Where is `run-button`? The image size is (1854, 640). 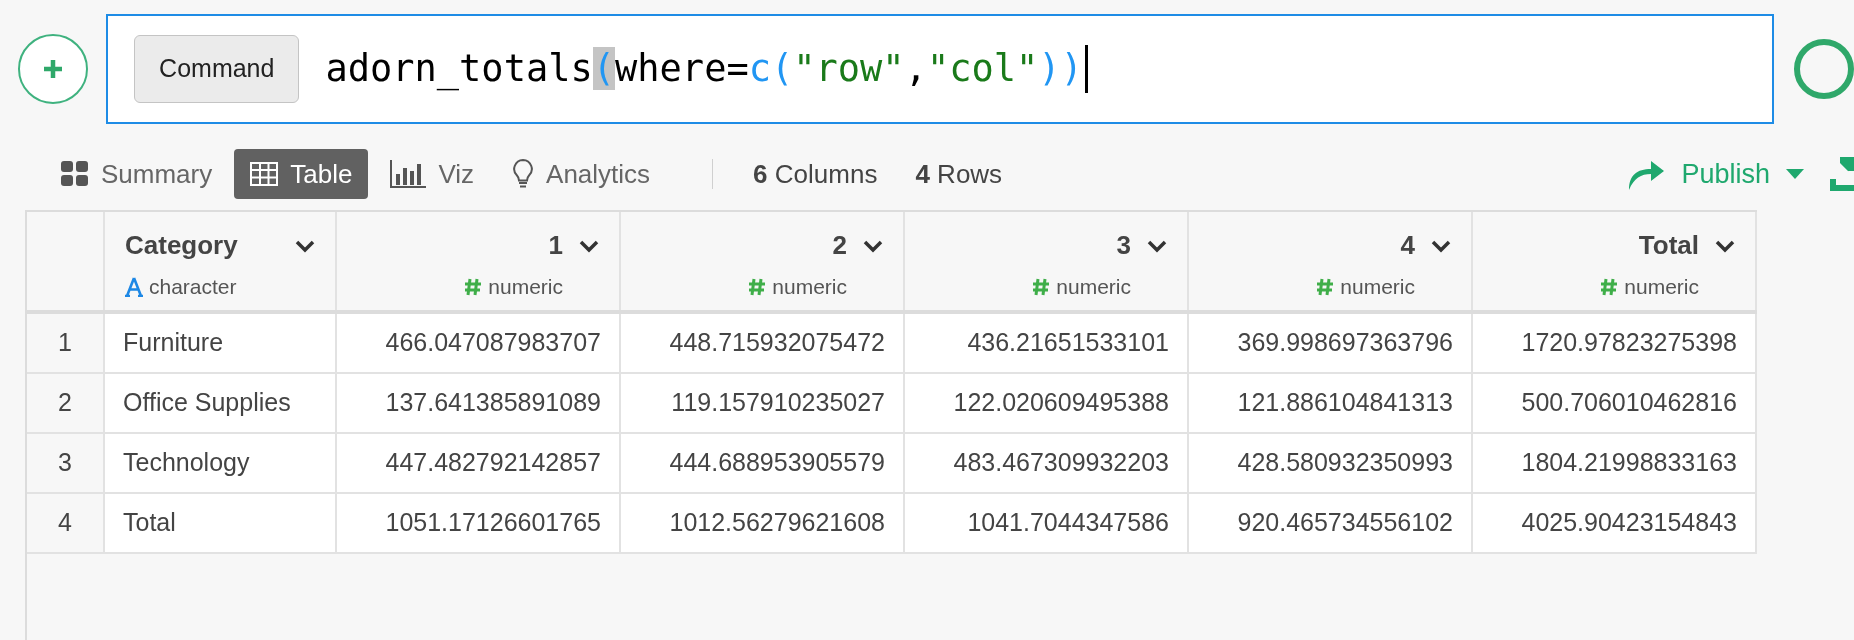 run-button is located at coordinates (1824, 69).